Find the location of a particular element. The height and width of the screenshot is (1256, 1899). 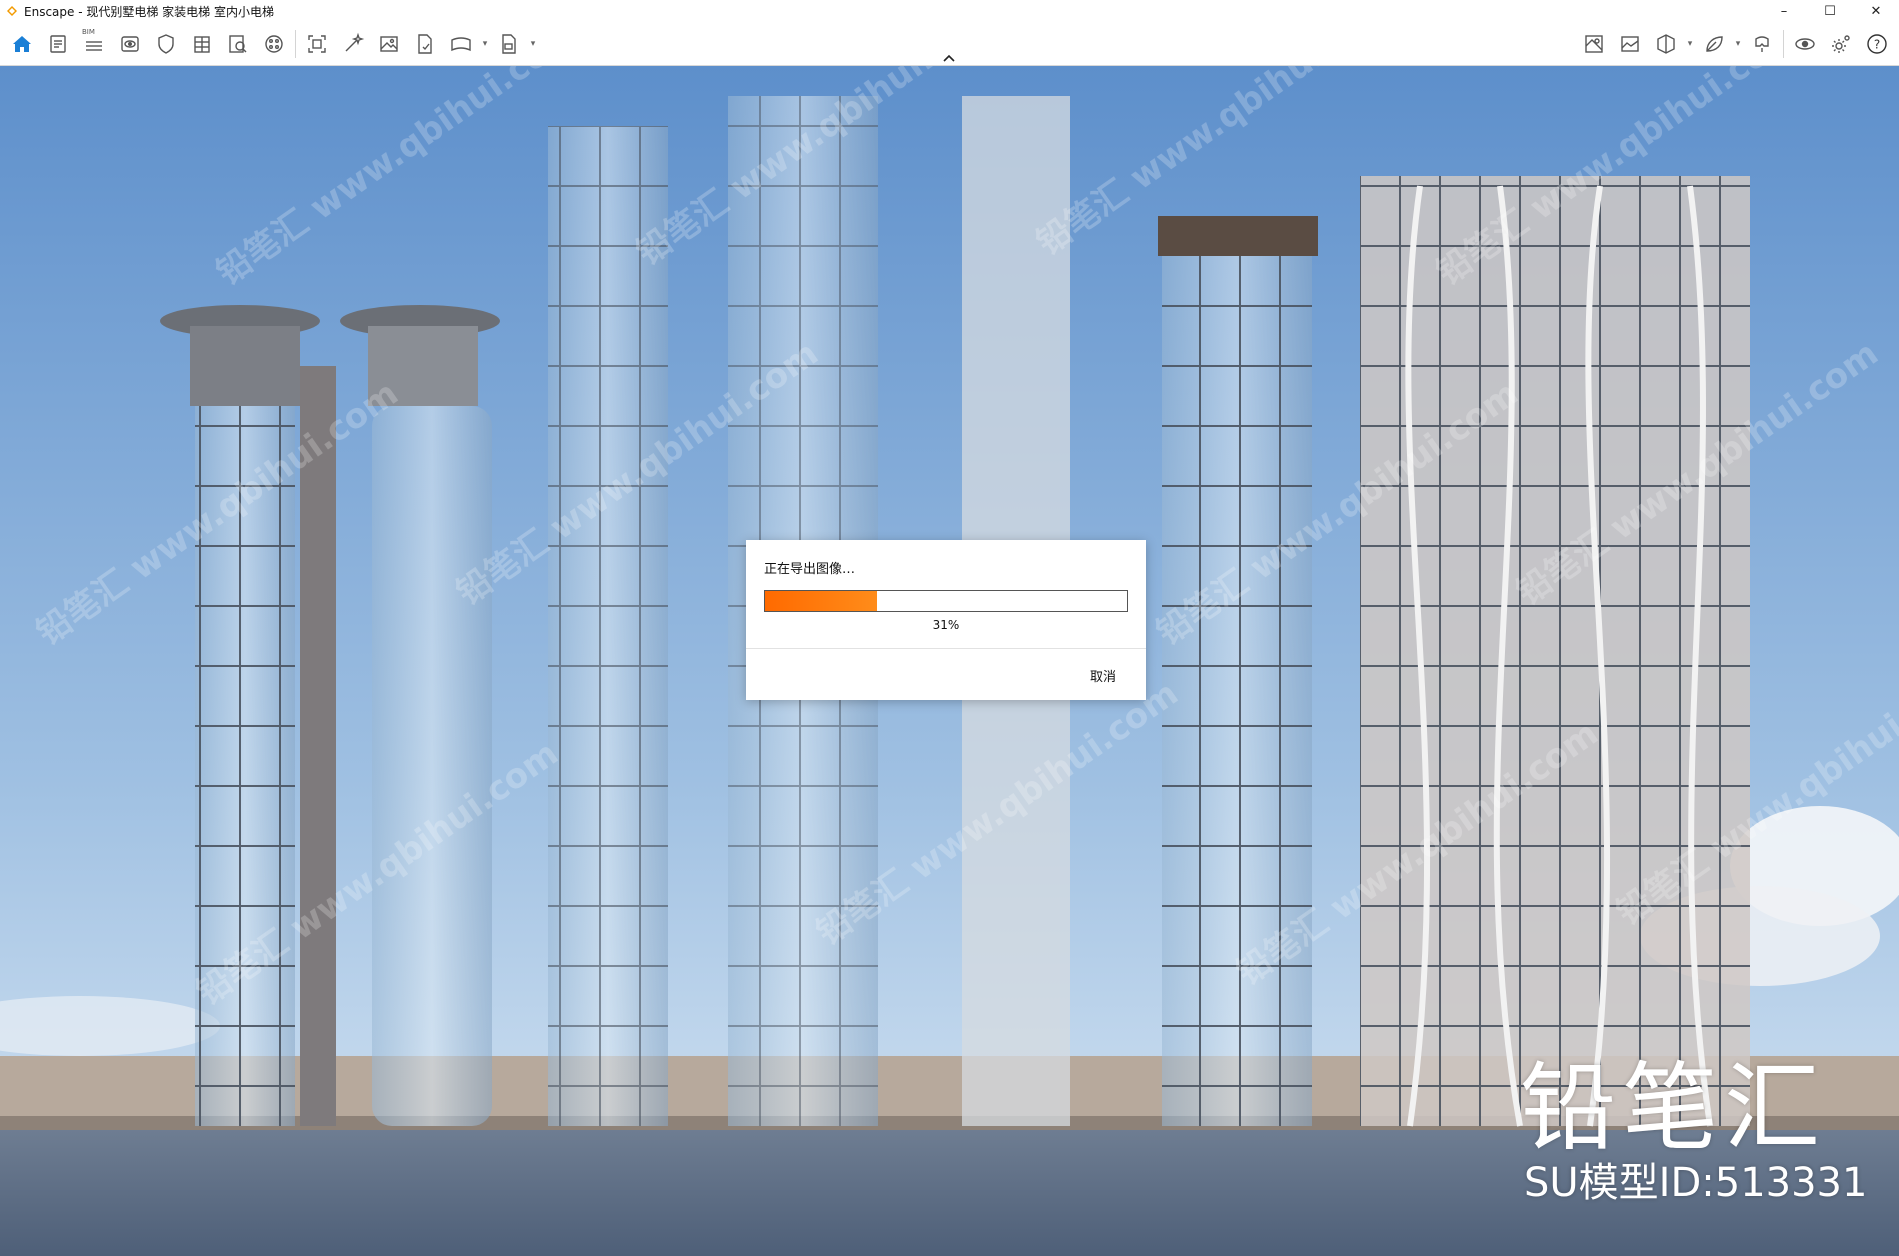

video-export-icon is located at coordinates (509, 44).